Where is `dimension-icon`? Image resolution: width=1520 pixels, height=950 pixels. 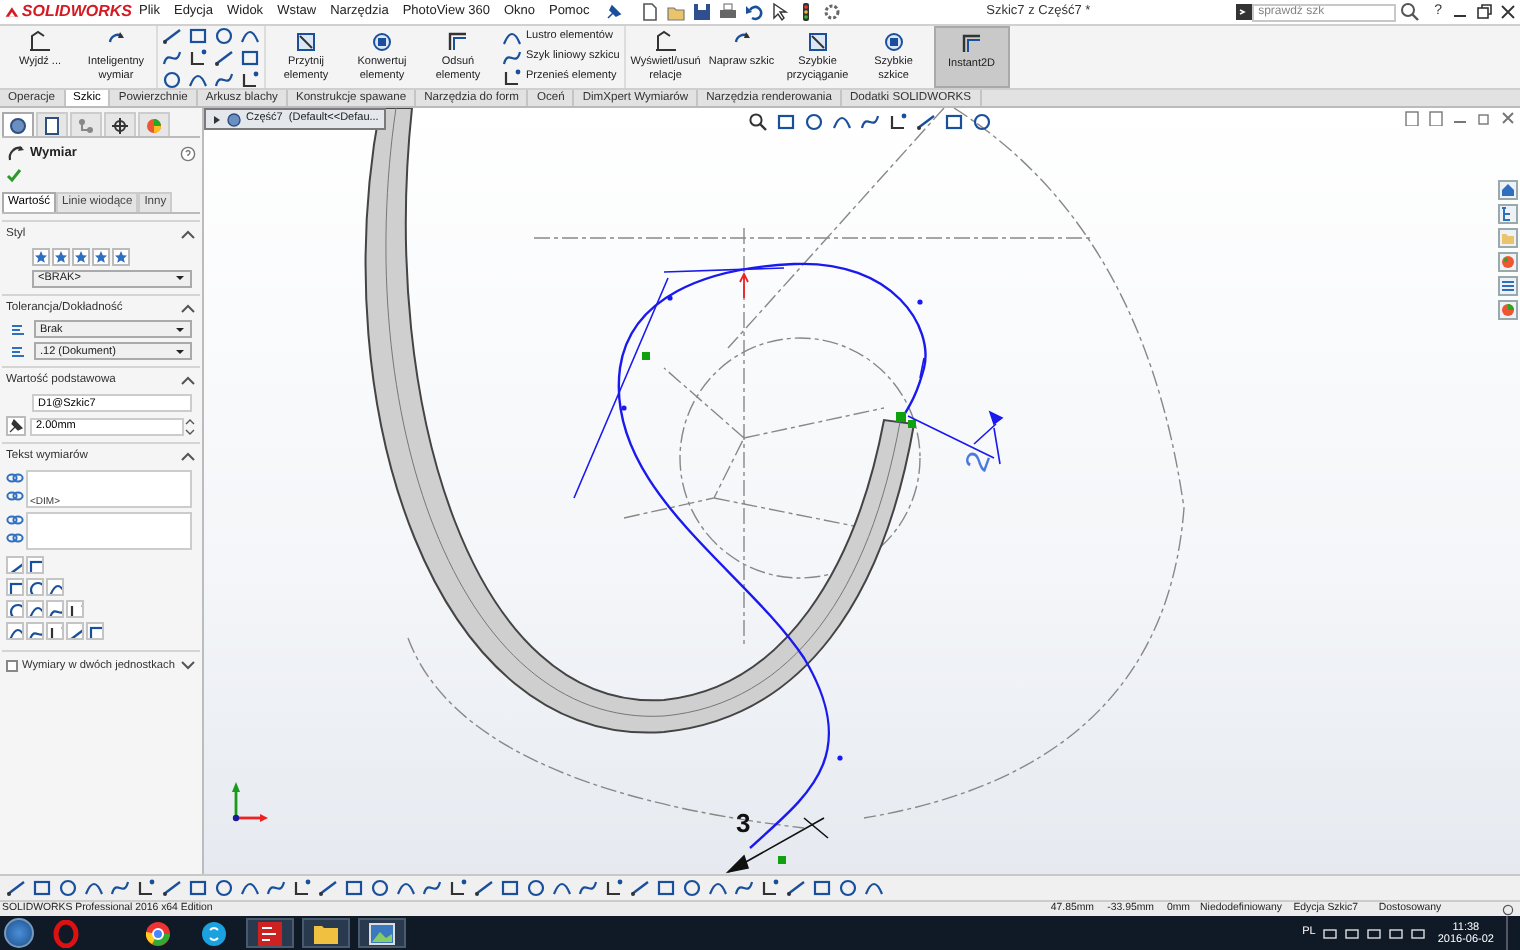
dimension-icon is located at coordinates (16, 154).